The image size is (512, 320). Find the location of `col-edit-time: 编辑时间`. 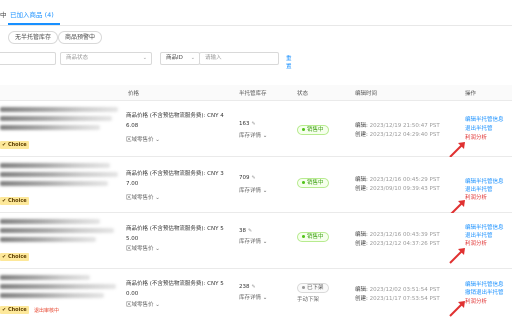

col-edit-time: 编辑时间 is located at coordinates (366, 94).